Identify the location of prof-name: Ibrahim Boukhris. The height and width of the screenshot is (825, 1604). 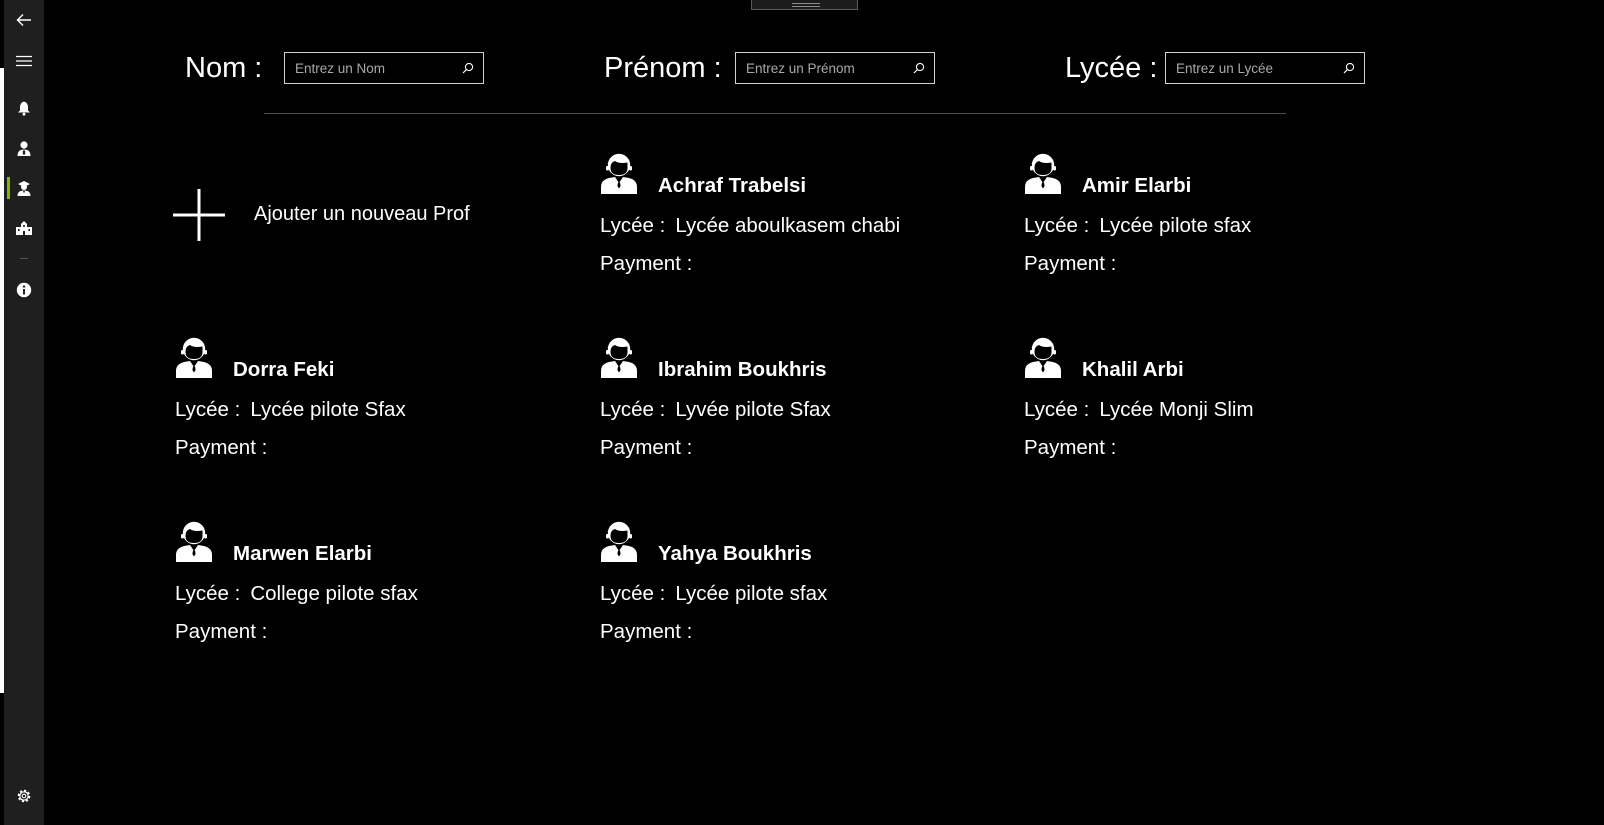
(742, 369).